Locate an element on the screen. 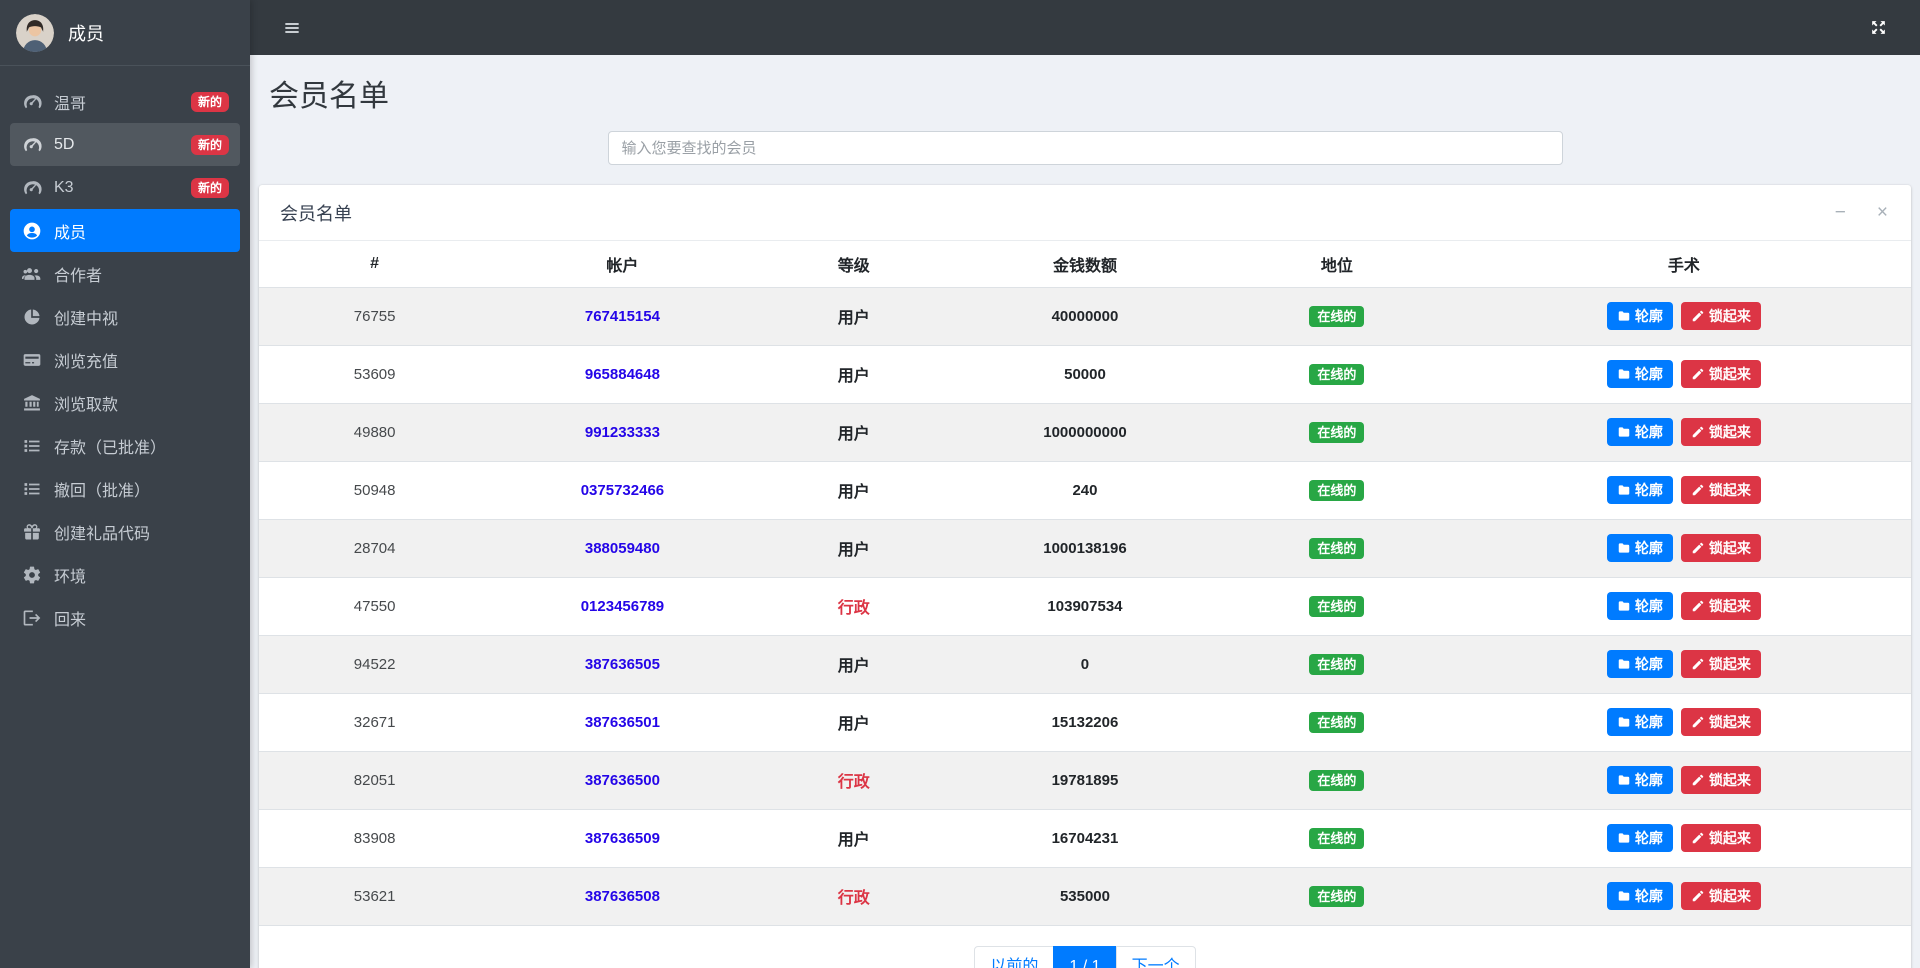  column-header: 等级 is located at coordinates (853, 264).